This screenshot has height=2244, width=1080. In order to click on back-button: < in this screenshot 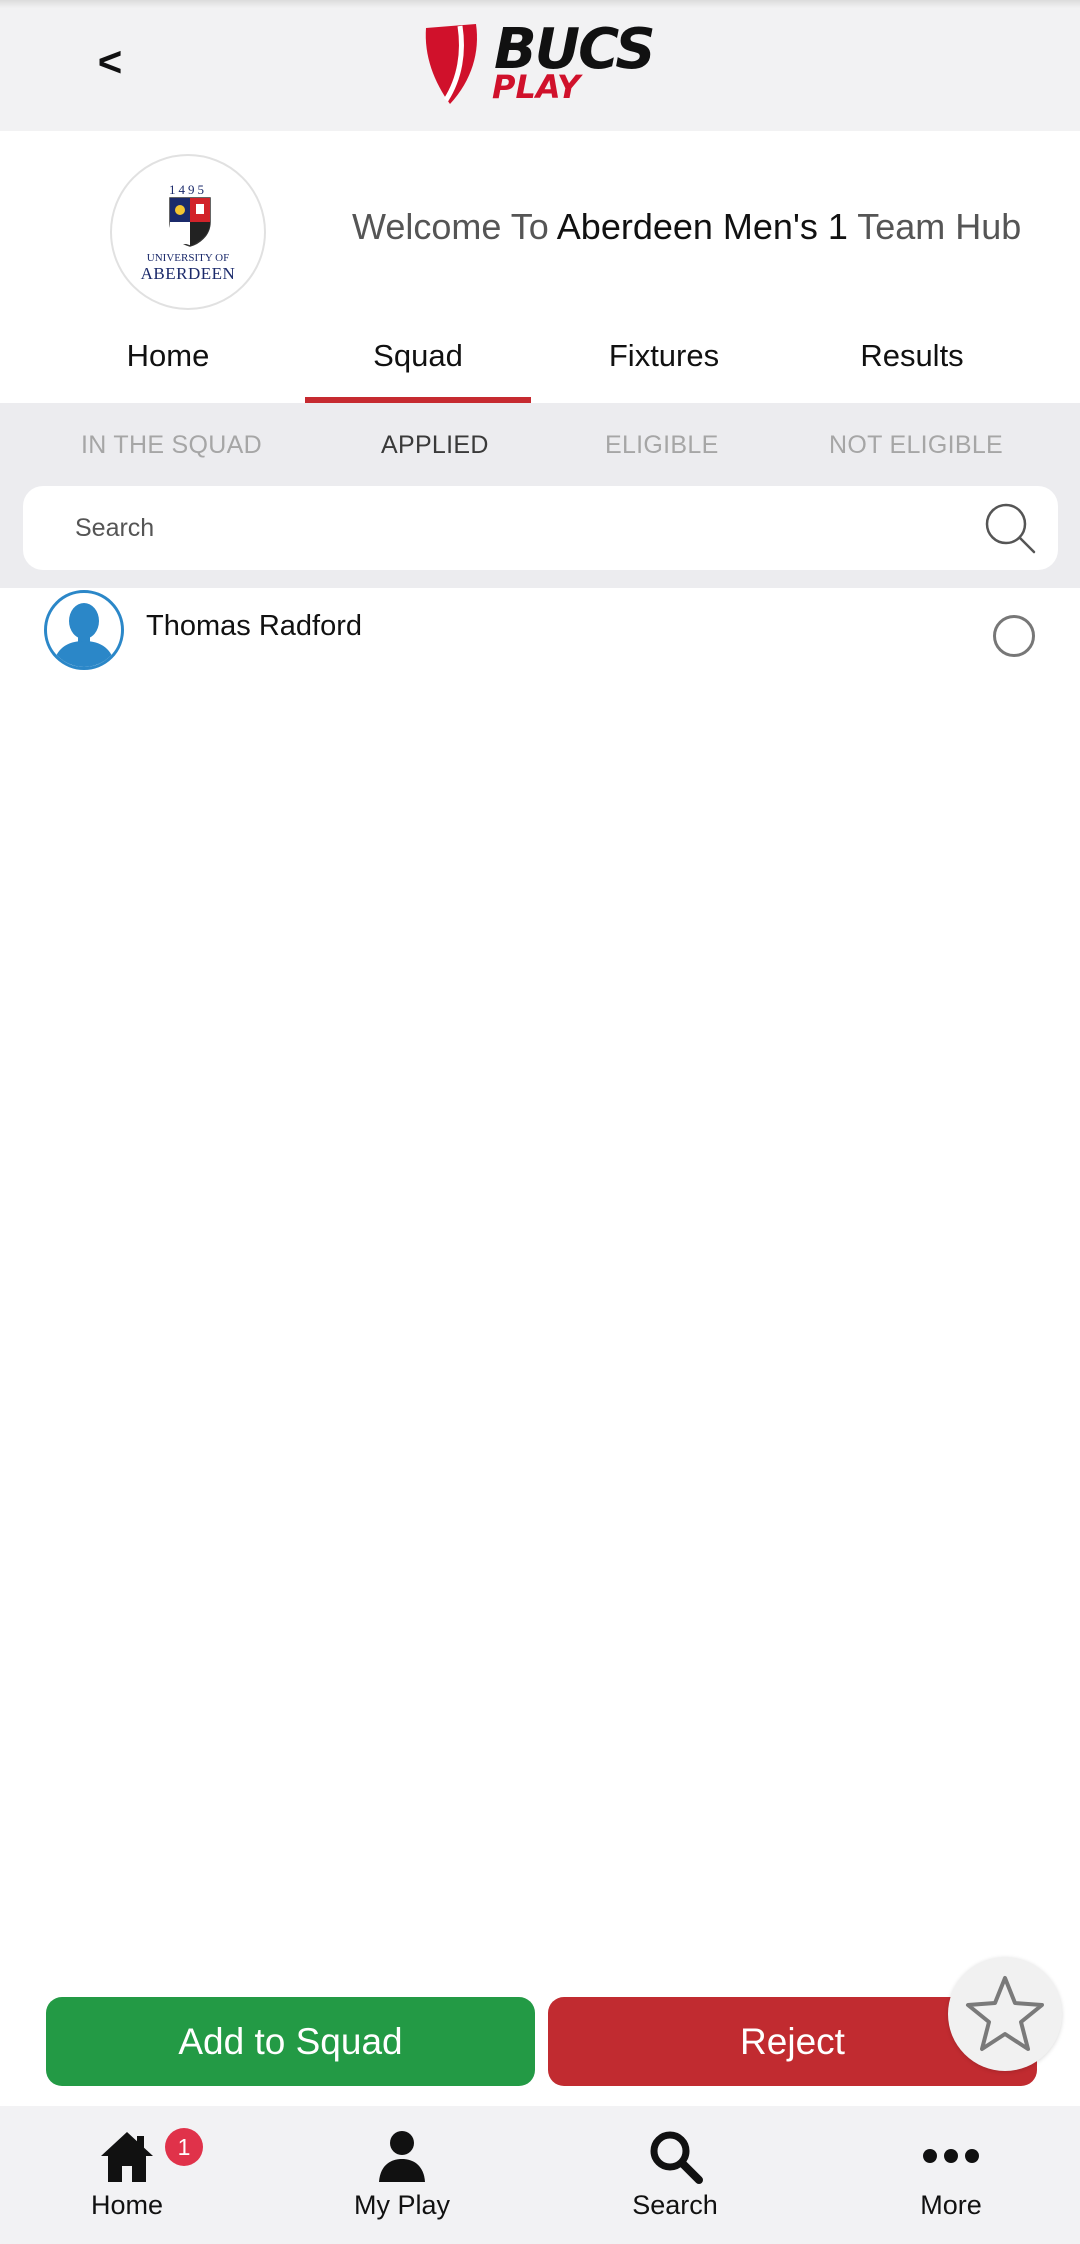, I will do `click(110, 62)`.